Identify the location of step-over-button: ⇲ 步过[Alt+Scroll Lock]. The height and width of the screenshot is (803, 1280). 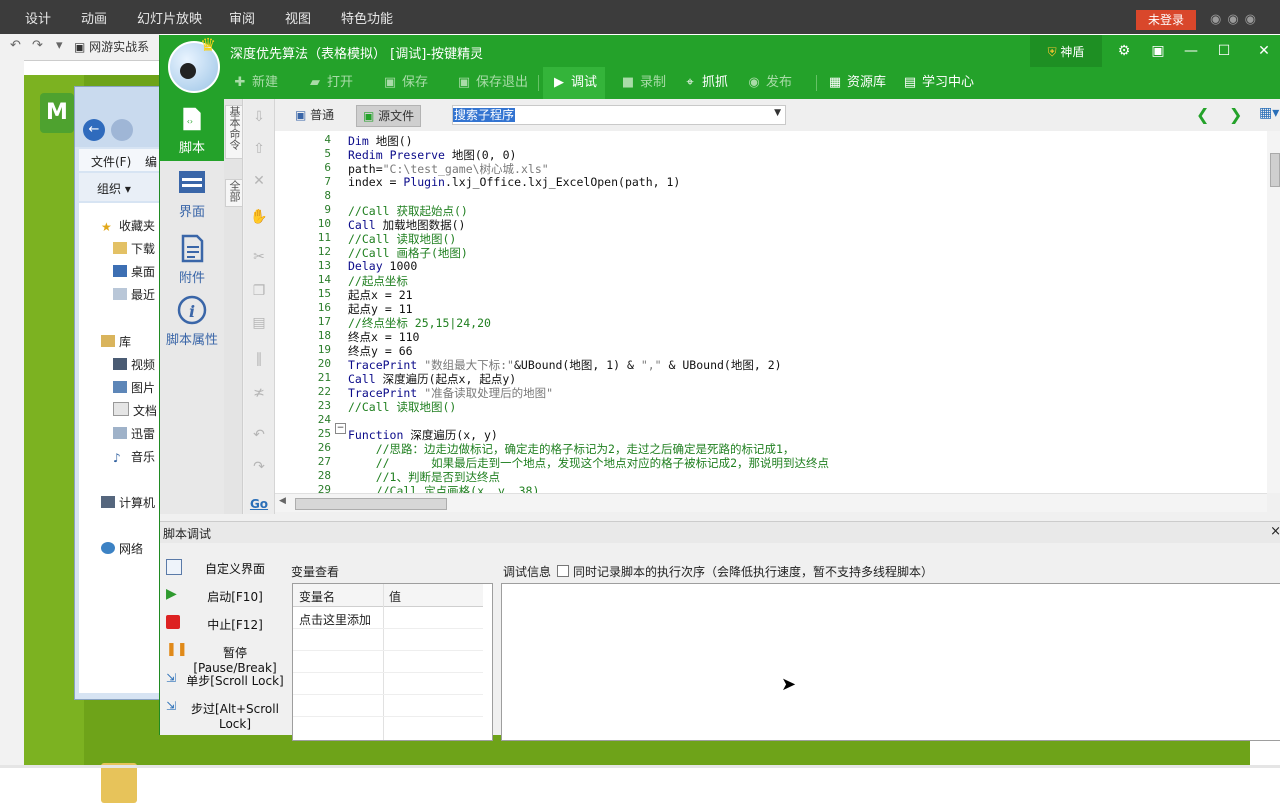
(225, 713).